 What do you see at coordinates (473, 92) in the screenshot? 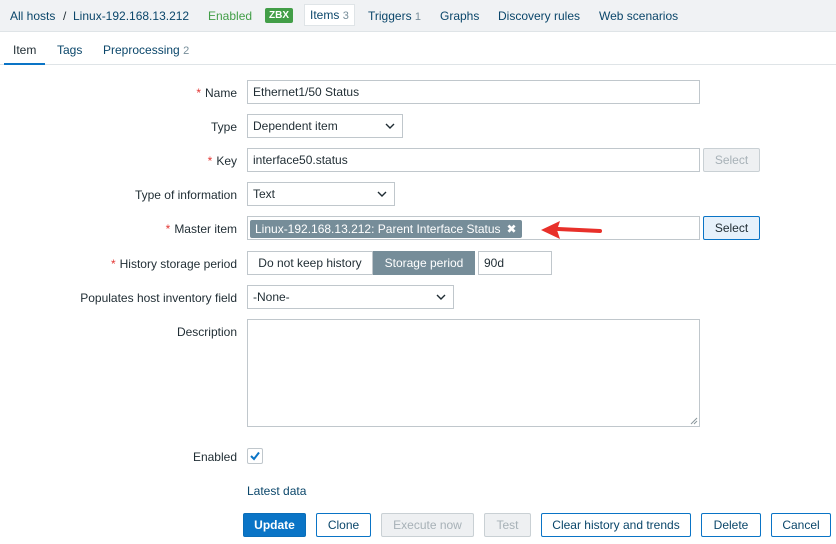
I see `name-input: Ethernet1/50 Status` at bounding box center [473, 92].